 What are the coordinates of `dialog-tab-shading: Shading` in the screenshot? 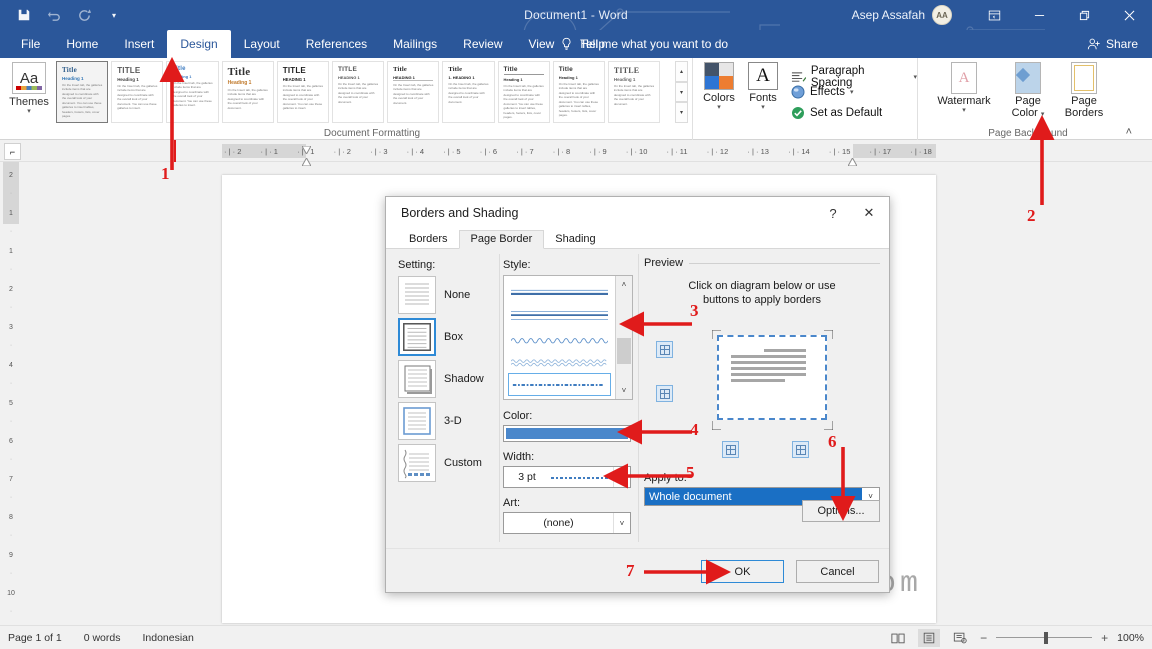 It's located at (575, 239).